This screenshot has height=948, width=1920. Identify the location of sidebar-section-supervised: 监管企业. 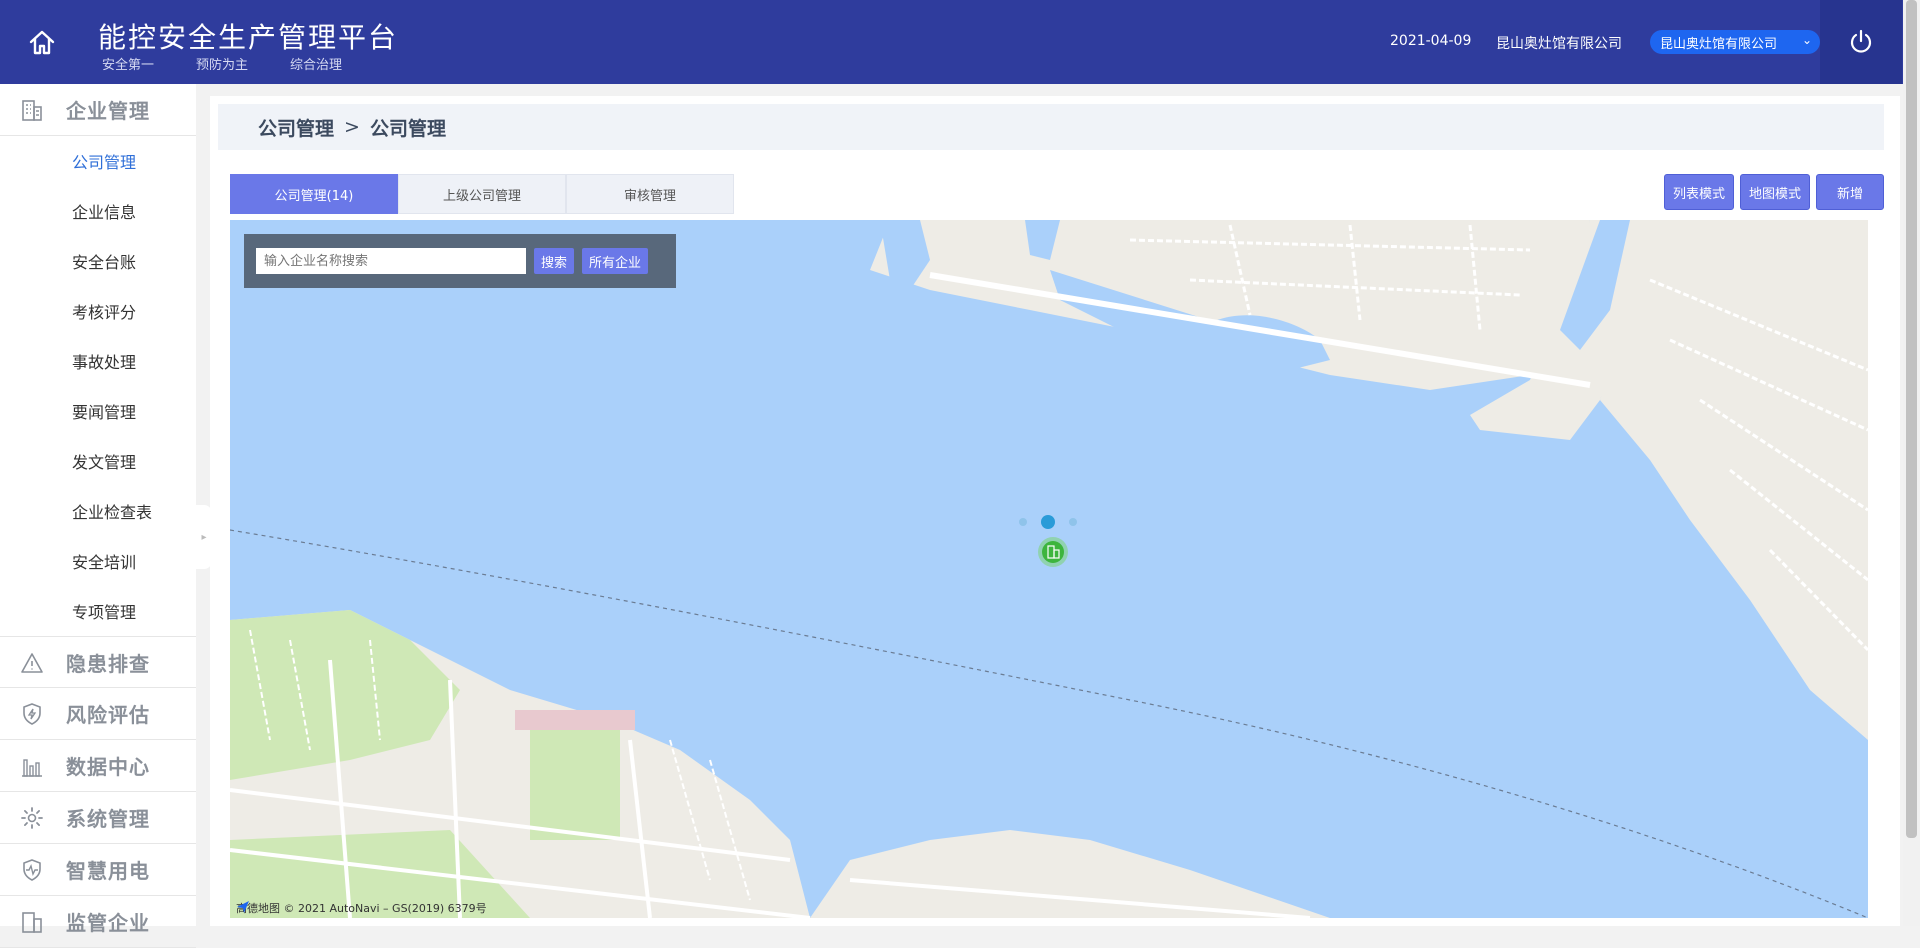
(98, 922).